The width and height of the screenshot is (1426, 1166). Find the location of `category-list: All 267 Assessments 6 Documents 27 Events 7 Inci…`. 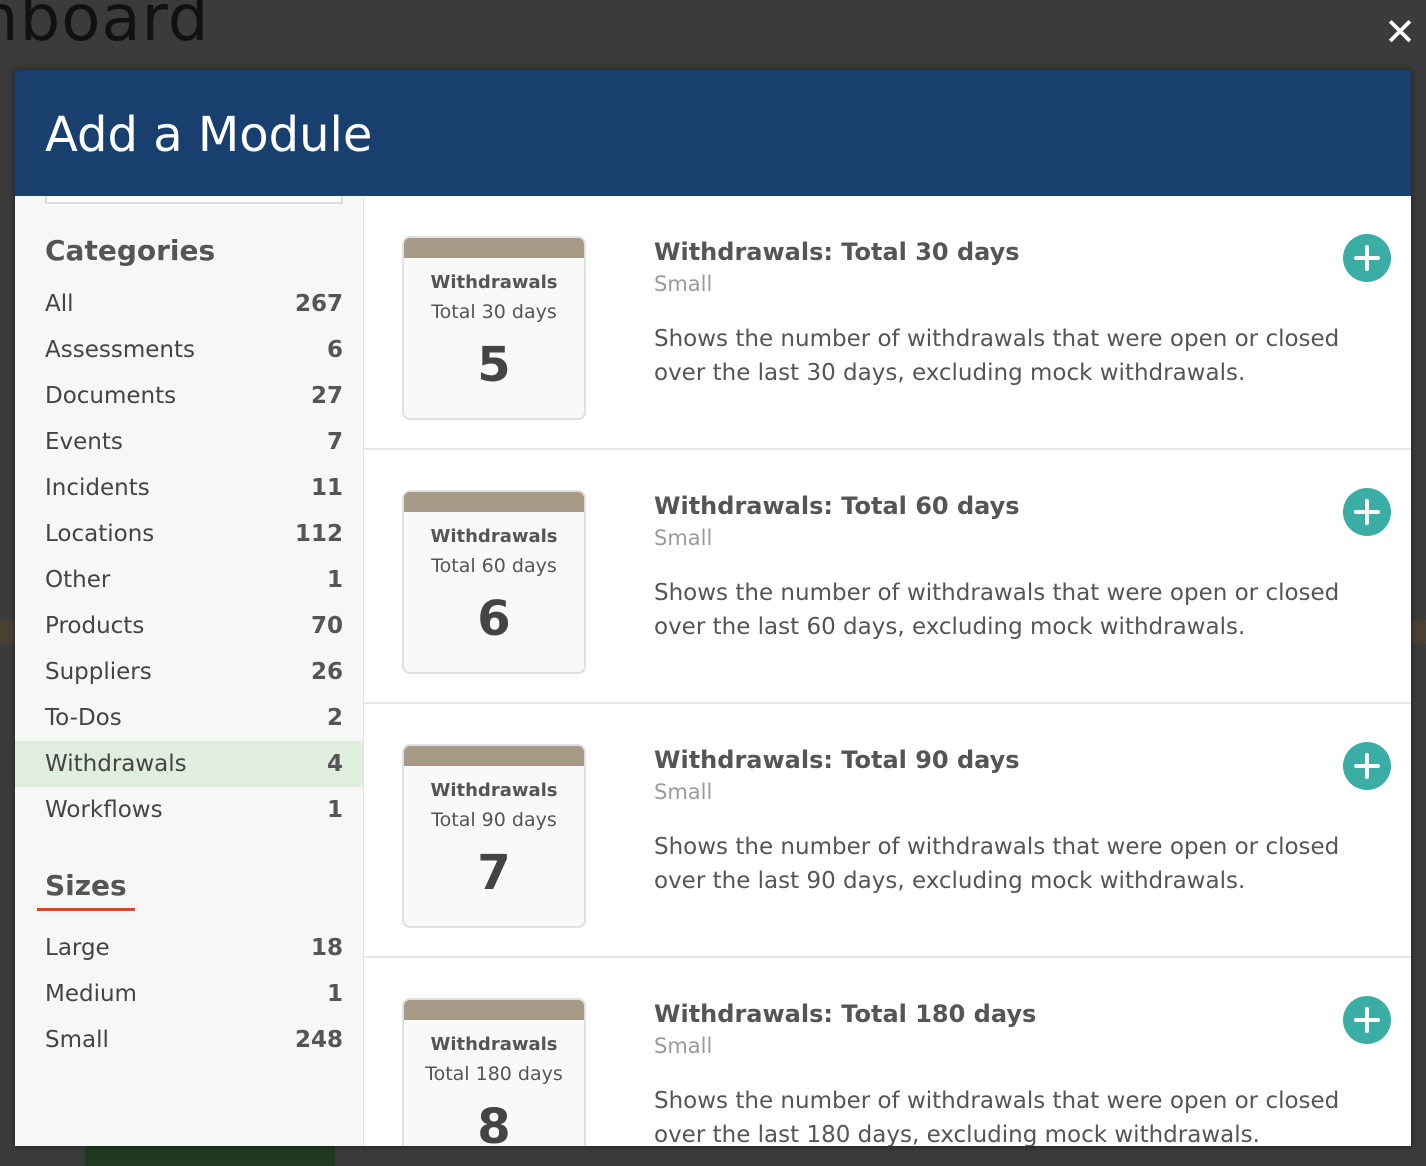

category-list: All 267 Assessments 6 Documents 27 Events 7 Inci… is located at coordinates (189, 557).